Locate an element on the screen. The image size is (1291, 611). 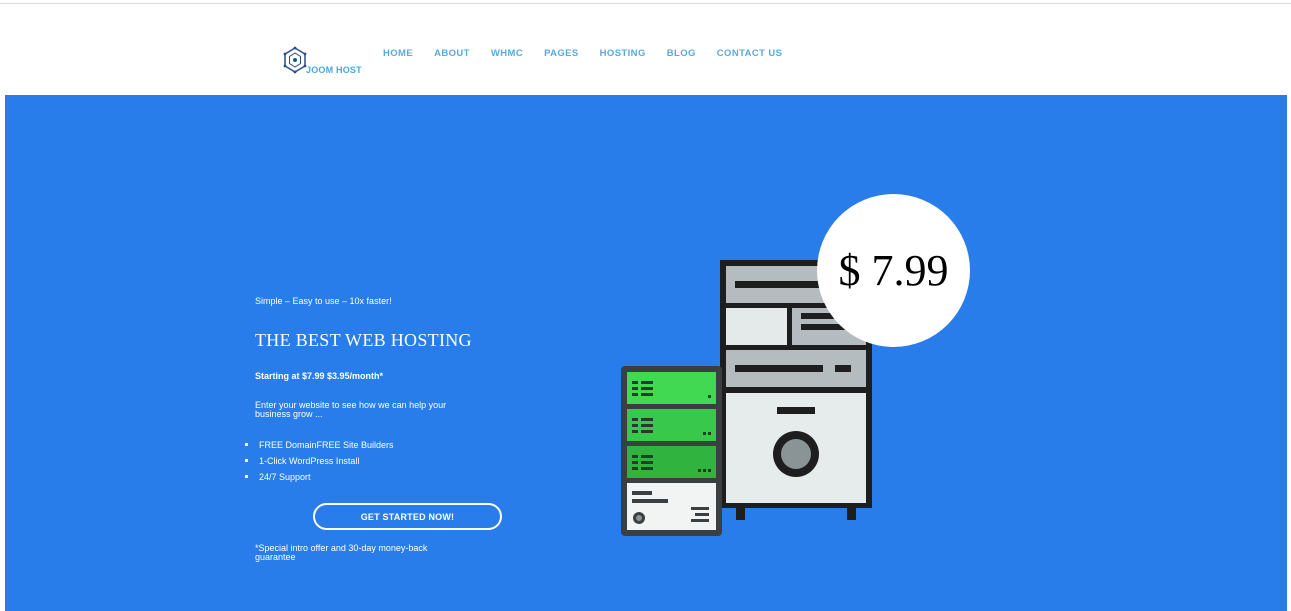
feature-label: 24/7 Support is located at coordinates (285, 477).